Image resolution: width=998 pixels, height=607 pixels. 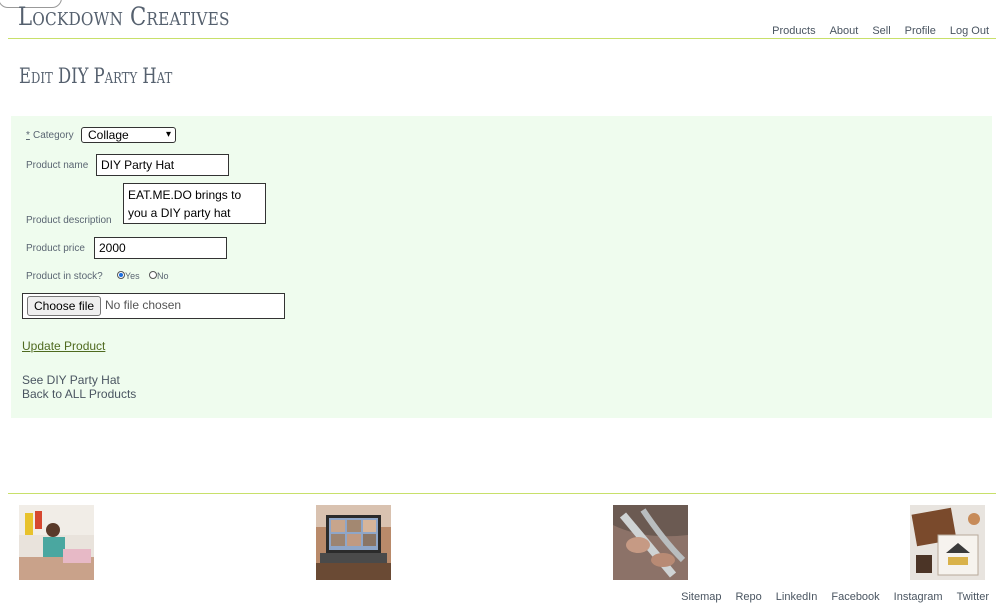 What do you see at coordinates (797, 597) in the screenshot?
I see `footer-linkedin-link: LinkedIn` at bounding box center [797, 597].